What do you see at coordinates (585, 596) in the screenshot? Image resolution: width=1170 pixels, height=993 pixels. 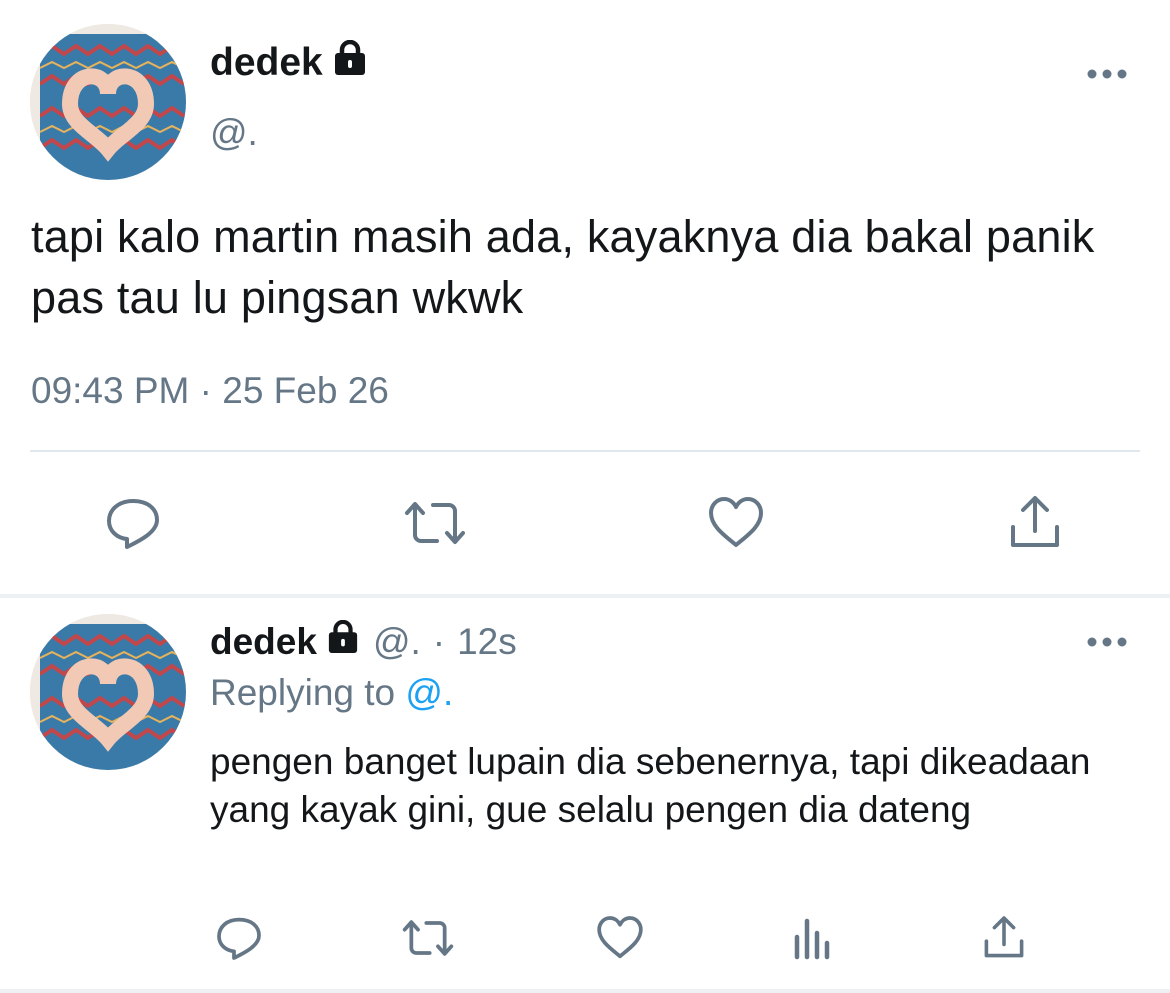 I see `section-divider` at bounding box center [585, 596].